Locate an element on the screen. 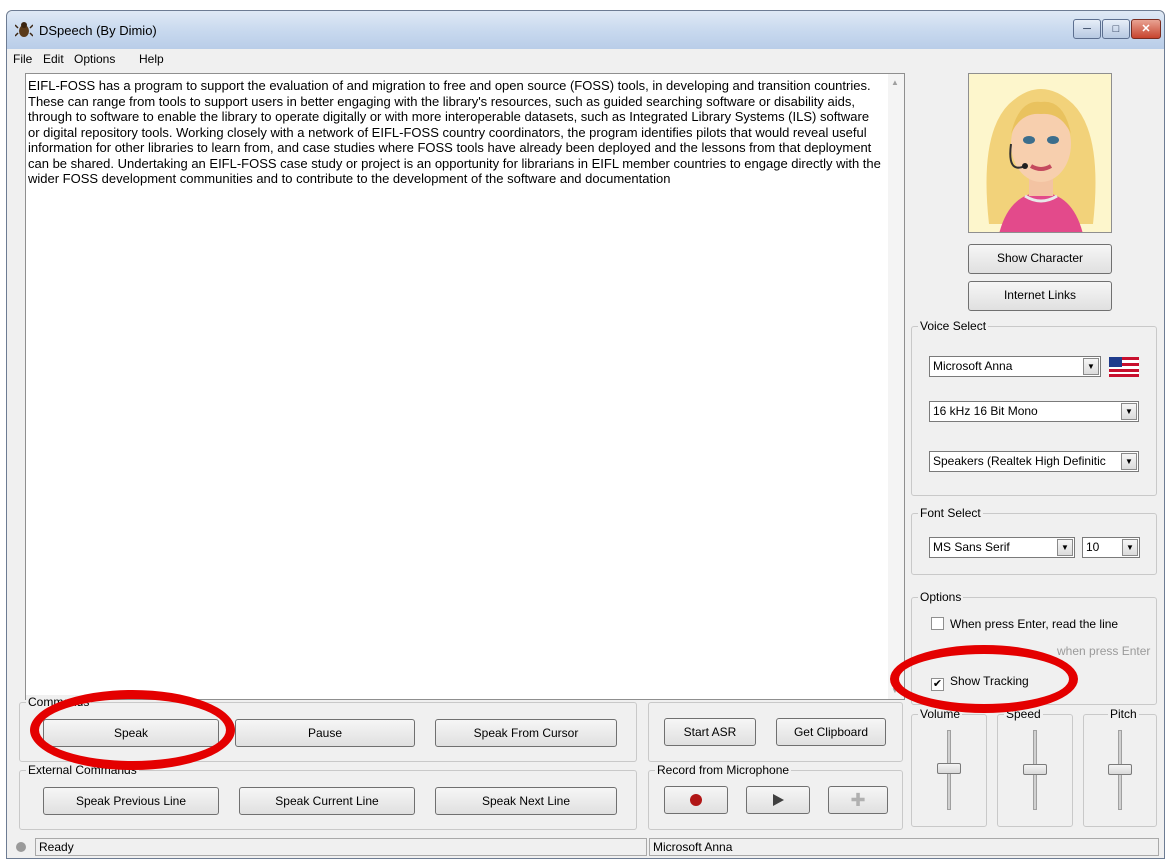 The height and width of the screenshot is (859, 1171). annotation-circle-speak is located at coordinates (132, 730).